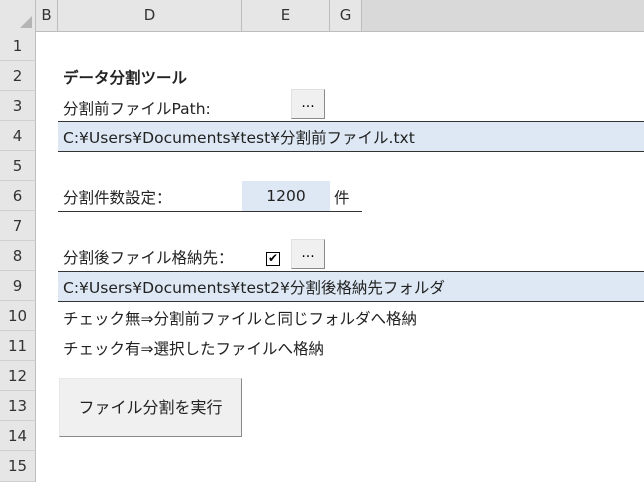  Describe the element at coordinates (351, 151) in the screenshot. I see `source-path-bottom-border` at that location.